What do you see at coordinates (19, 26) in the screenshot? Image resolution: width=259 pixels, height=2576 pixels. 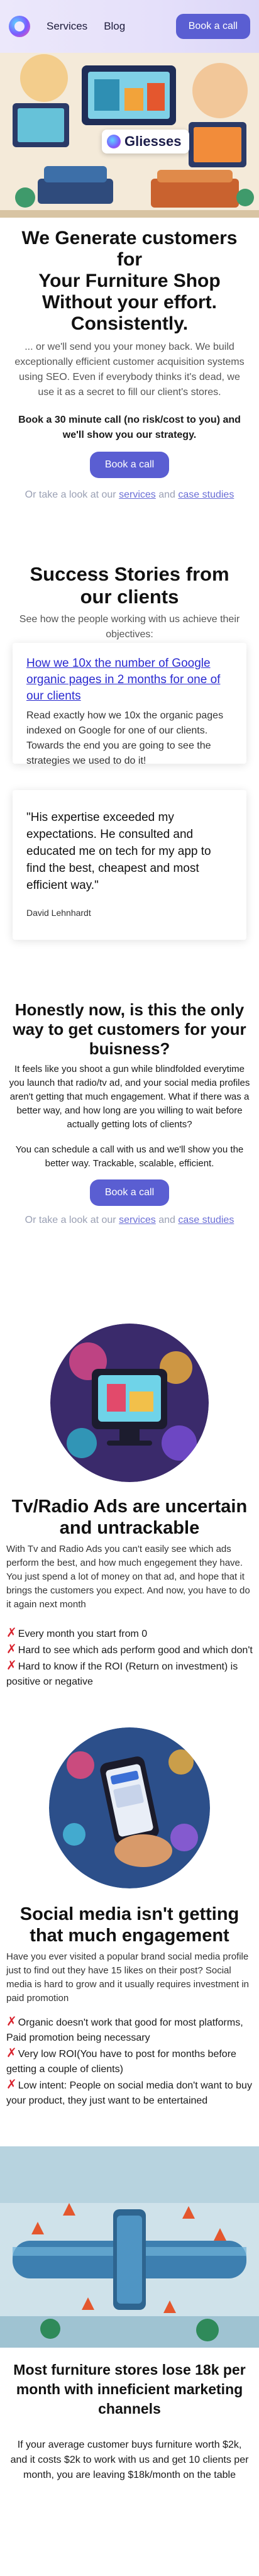 I see `brand-logo-icon` at bounding box center [19, 26].